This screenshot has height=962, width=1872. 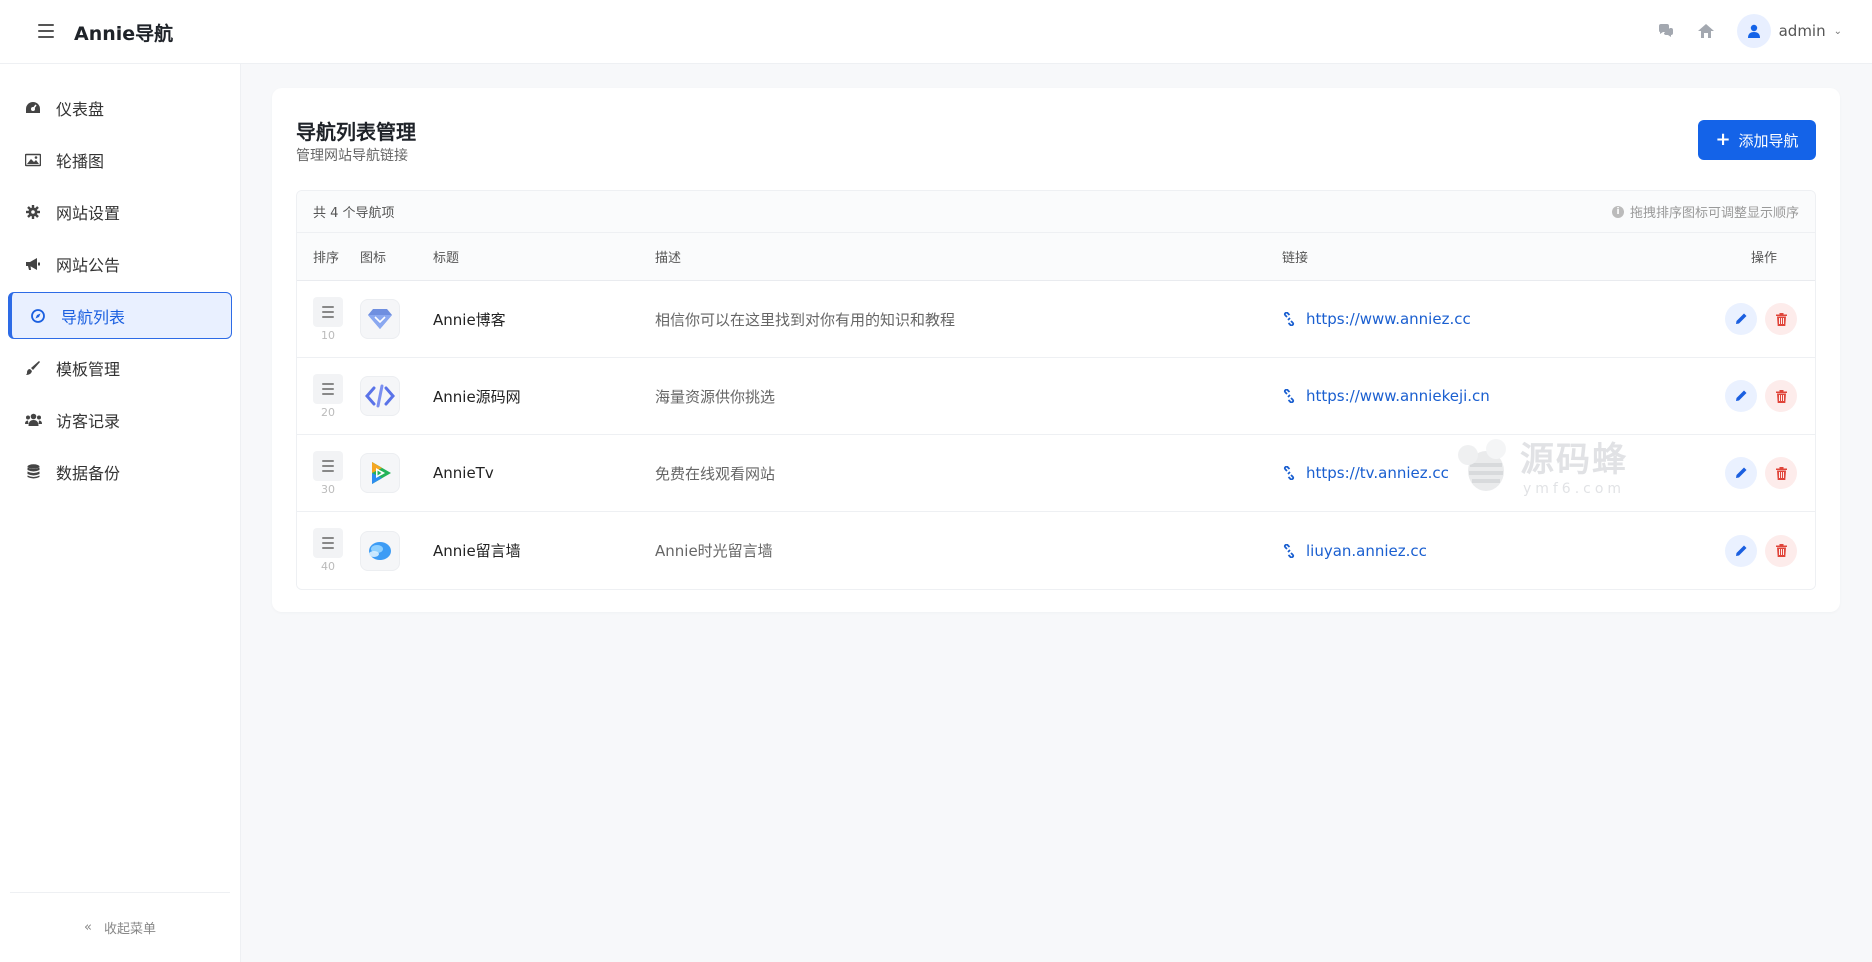 I want to click on double-chevron-left-icon: «, so click(x=88, y=927).